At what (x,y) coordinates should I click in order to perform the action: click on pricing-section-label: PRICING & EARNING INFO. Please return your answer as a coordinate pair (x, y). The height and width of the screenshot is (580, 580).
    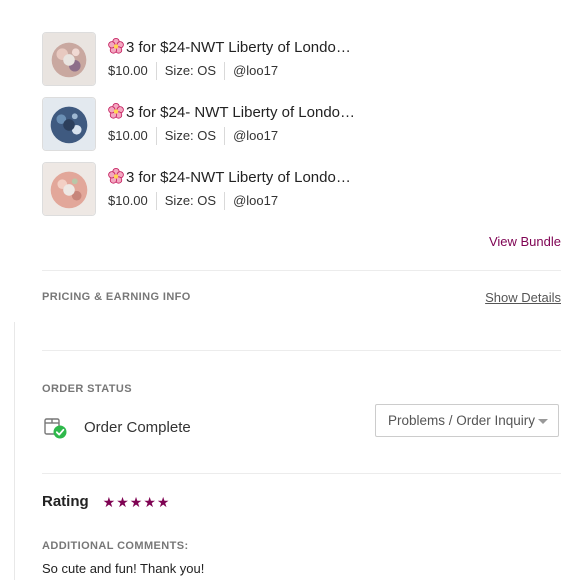
    Looking at the image, I should click on (116, 297).